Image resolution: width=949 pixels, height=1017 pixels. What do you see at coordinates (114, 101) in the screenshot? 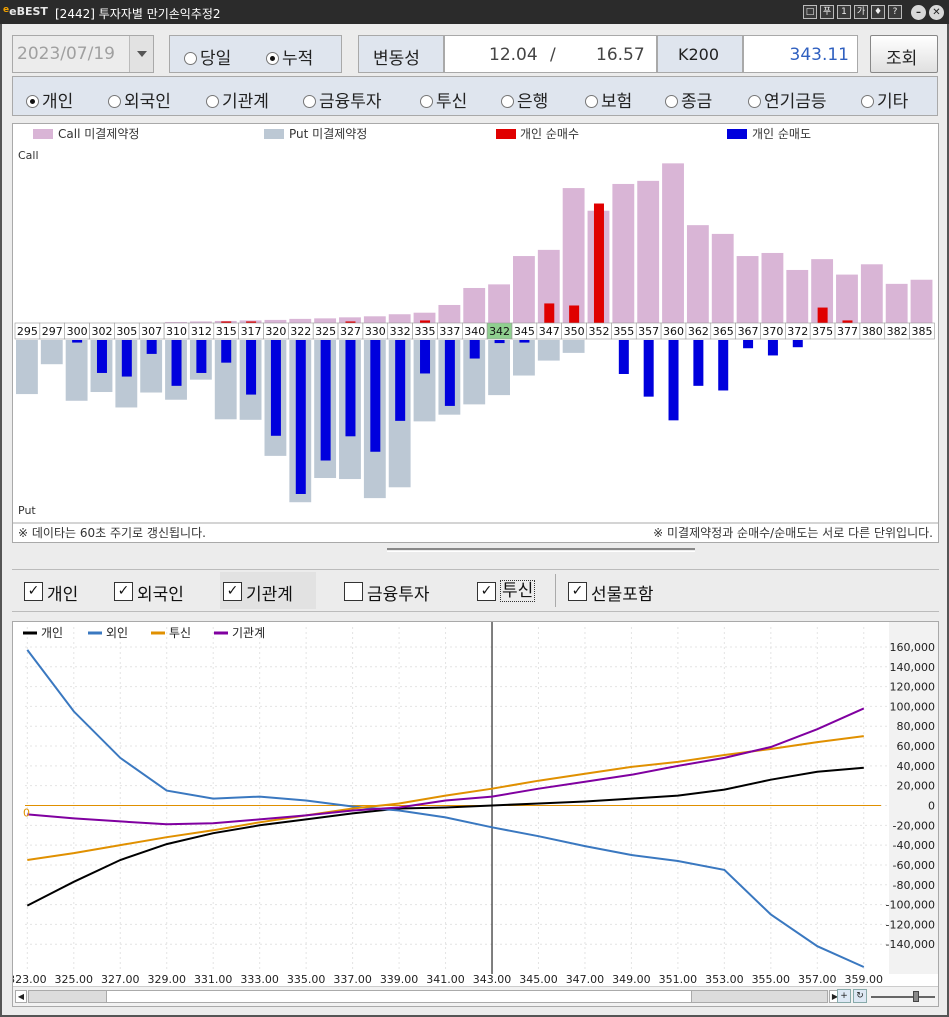
I see `radio-foreign` at bounding box center [114, 101].